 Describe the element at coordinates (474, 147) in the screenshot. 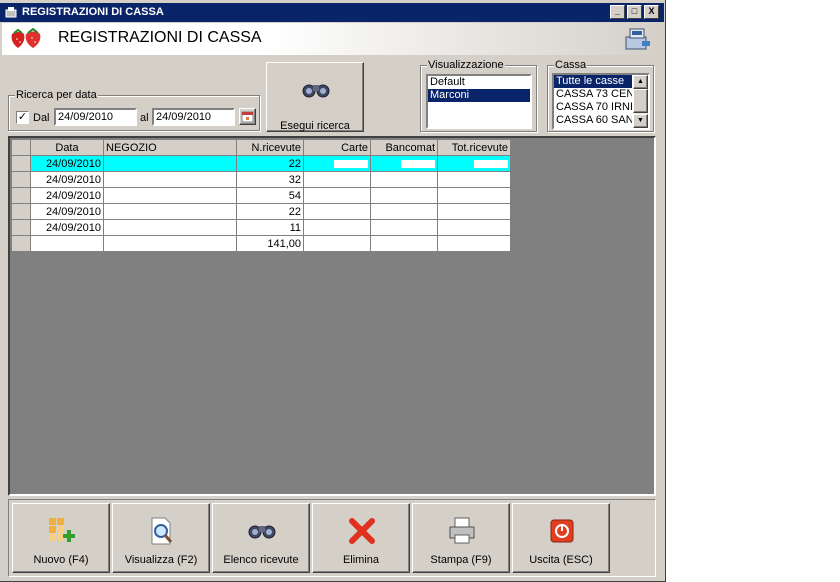

I see `col-totricevute-header: Tot.ricevute` at that location.